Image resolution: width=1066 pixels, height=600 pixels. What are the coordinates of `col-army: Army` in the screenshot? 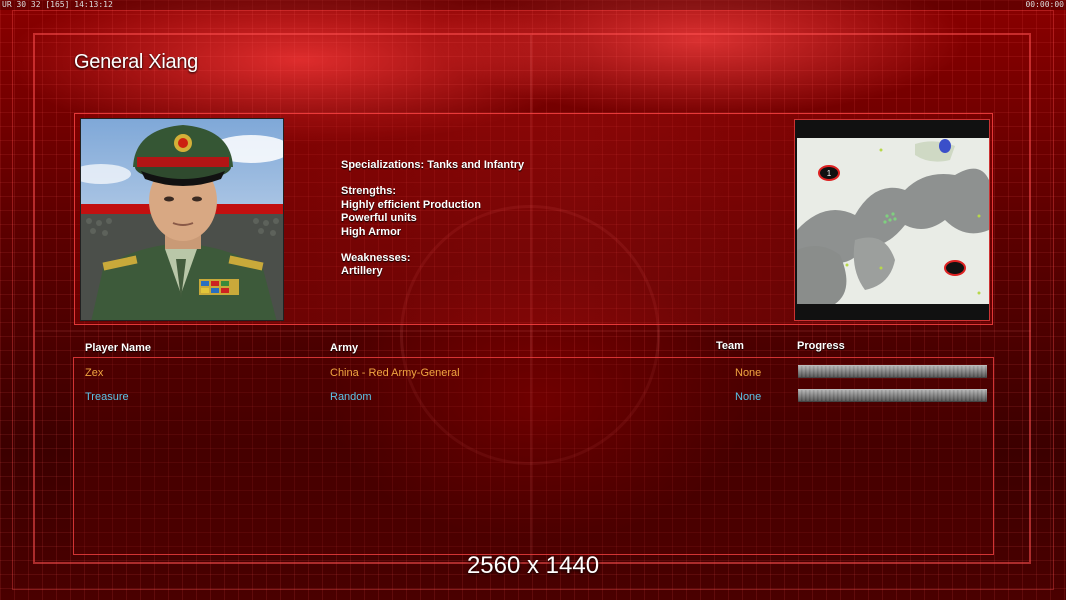 It's located at (344, 348).